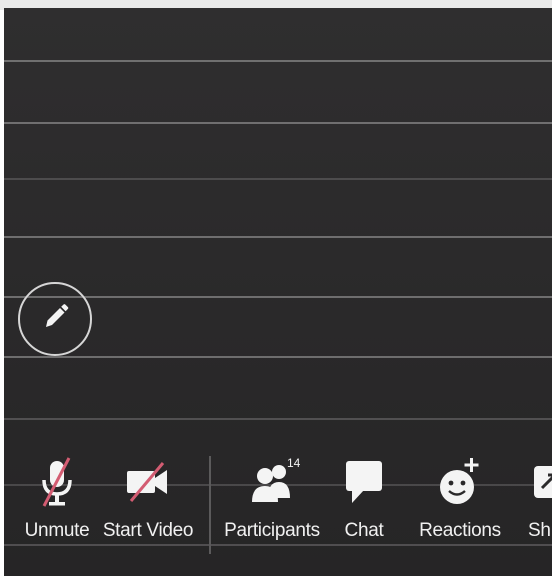 The height and width of the screenshot is (576, 552). I want to click on chat-button: Chat, so click(364, 505).